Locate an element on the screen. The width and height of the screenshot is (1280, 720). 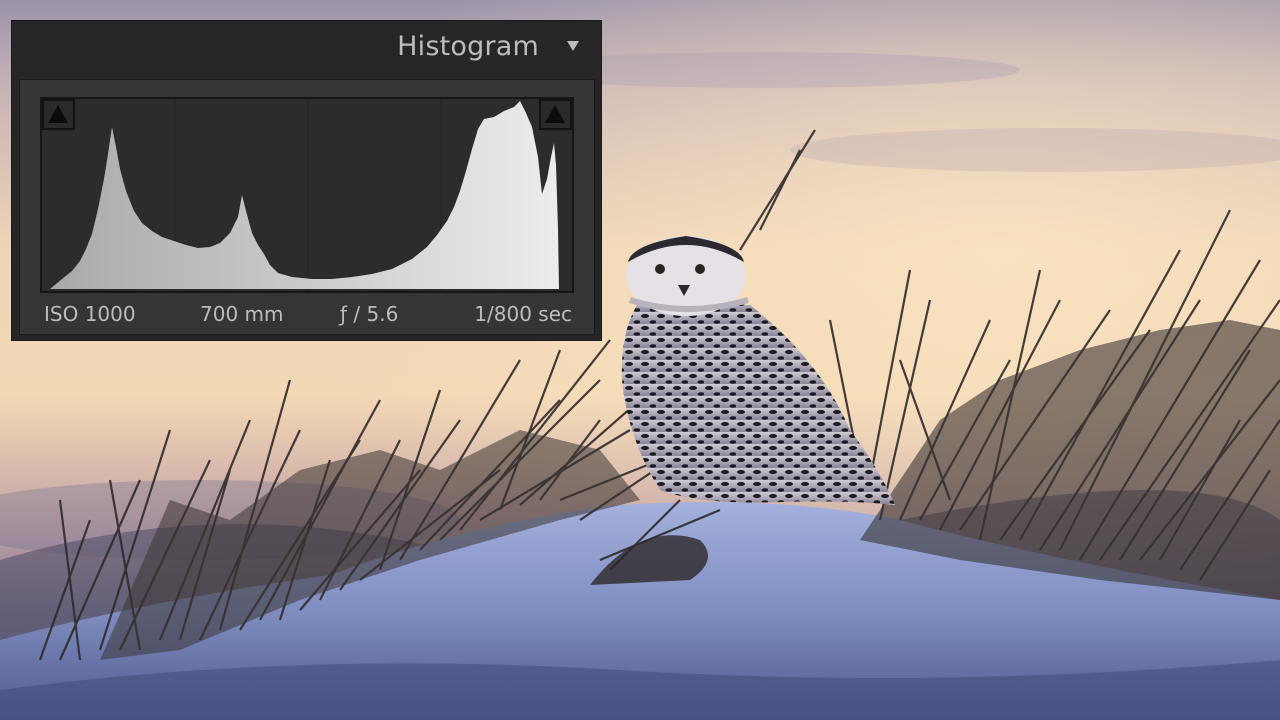
highlight-clipping-button is located at coordinates (555, 114).